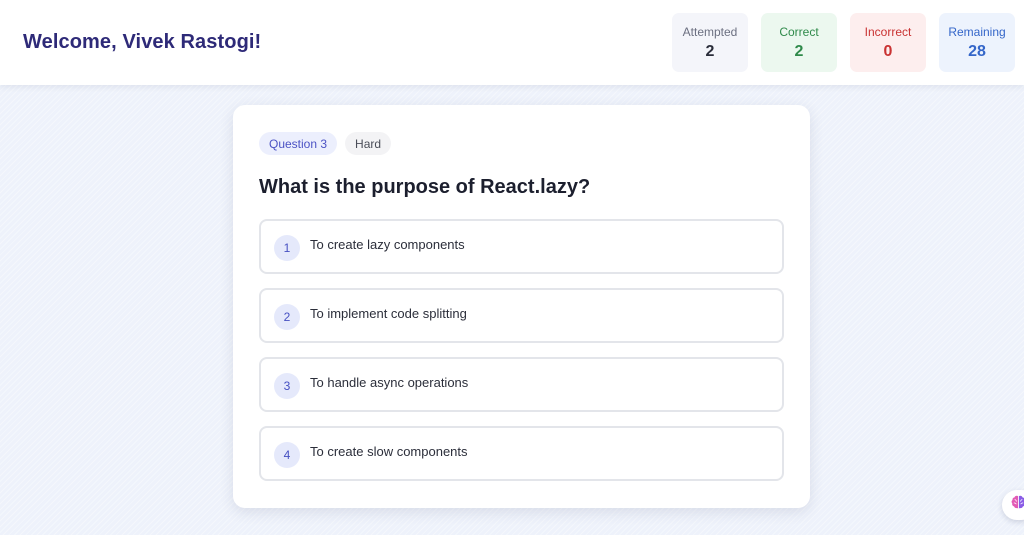 This screenshot has width=1024, height=535. Describe the element at coordinates (977, 31) in the screenshot. I see `stat-remaining-label: Remaining` at that location.